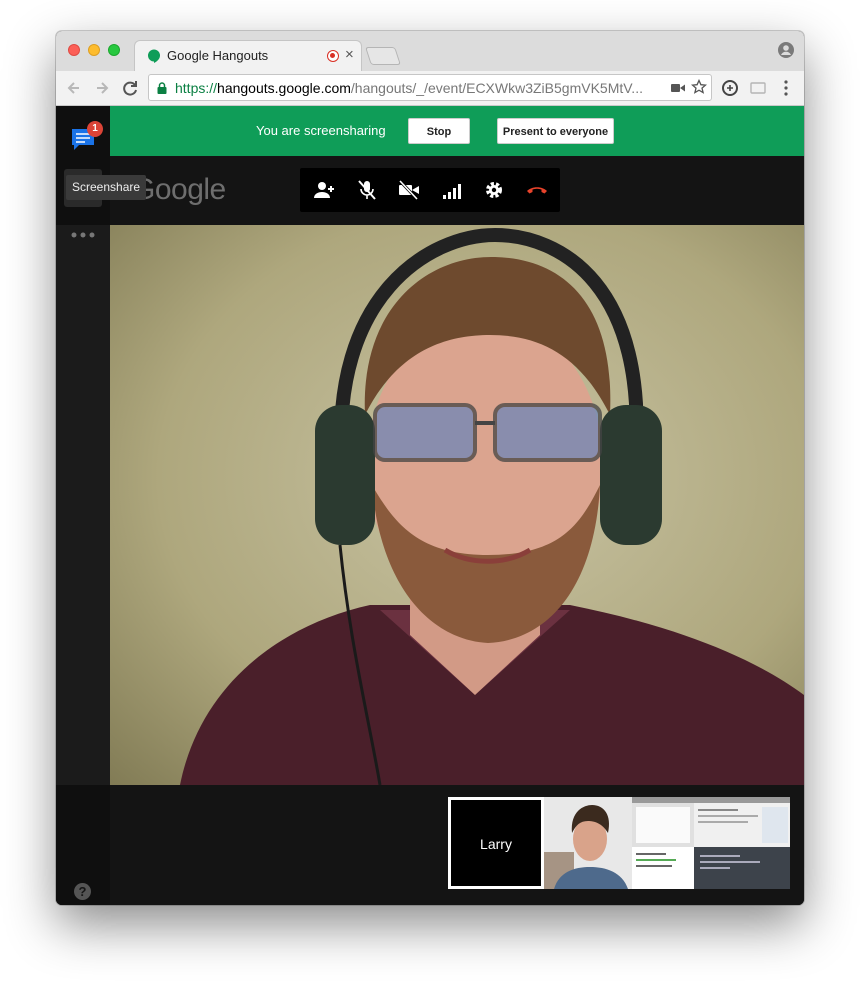 The width and height of the screenshot is (860, 985). I want to click on extension-cast-icon, so click(758, 88).